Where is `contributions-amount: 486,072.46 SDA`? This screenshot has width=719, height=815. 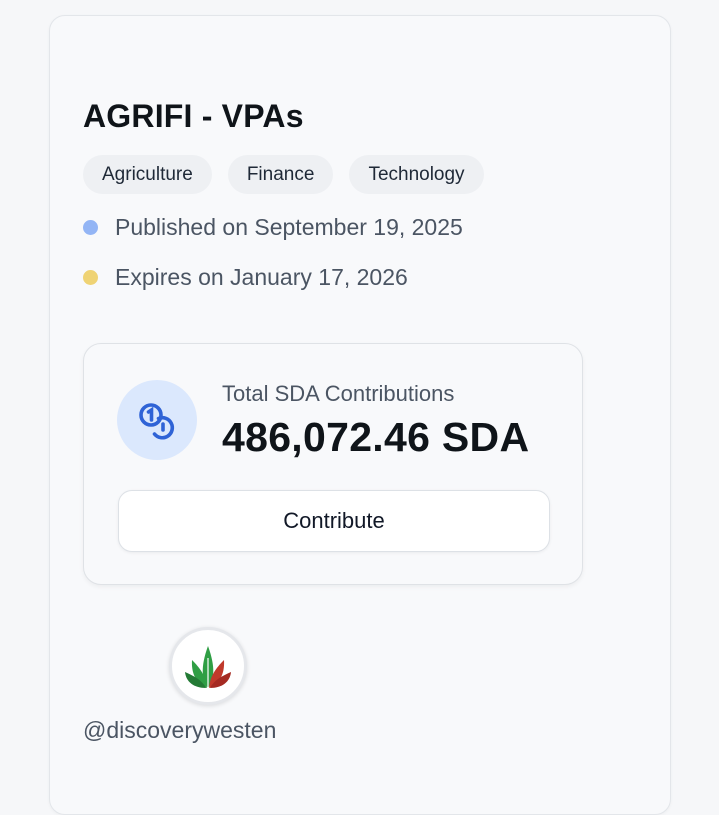
contributions-amount: 486,072.46 SDA is located at coordinates (376, 437).